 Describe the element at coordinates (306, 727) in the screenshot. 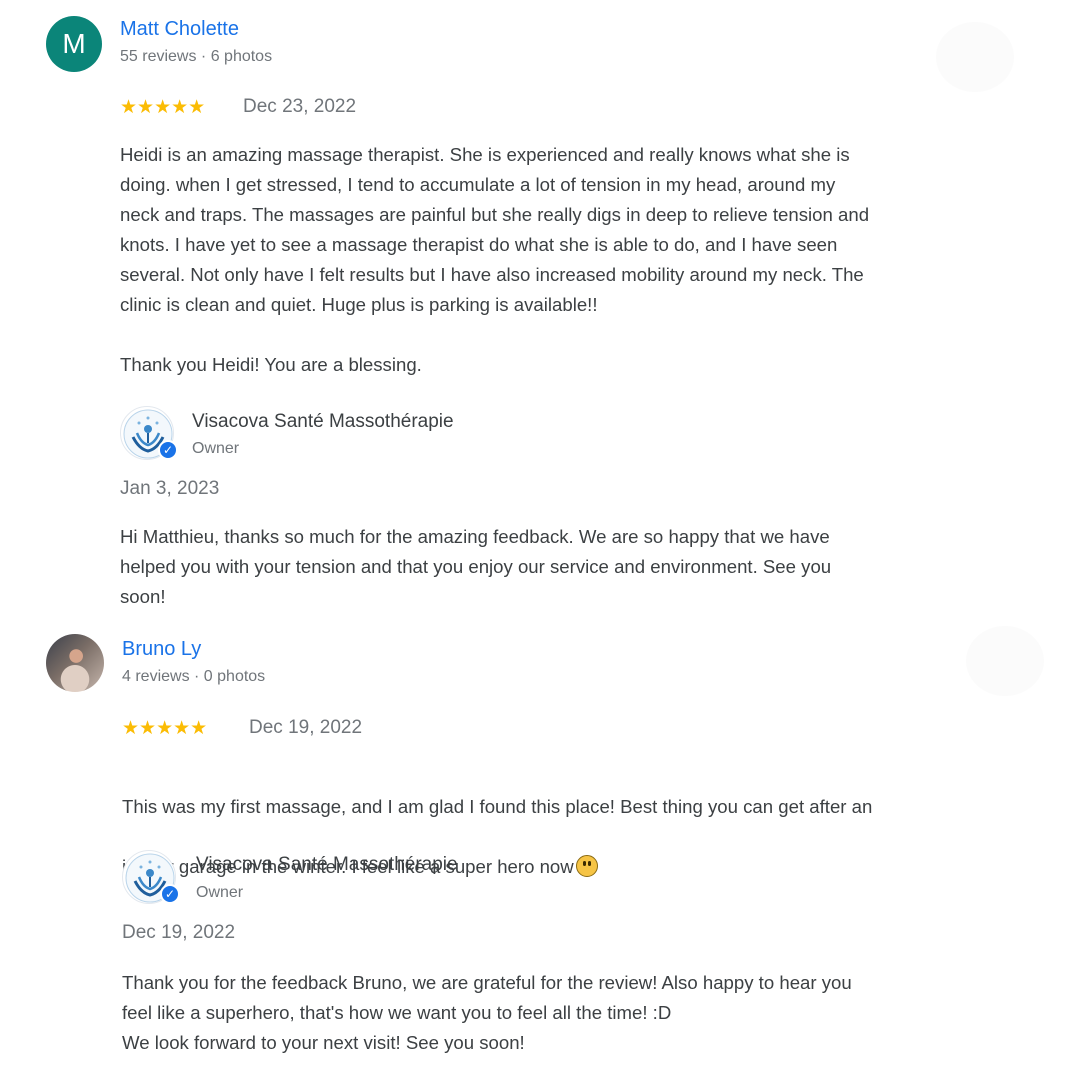

I see `review-date: Dec 19, 2022` at that location.